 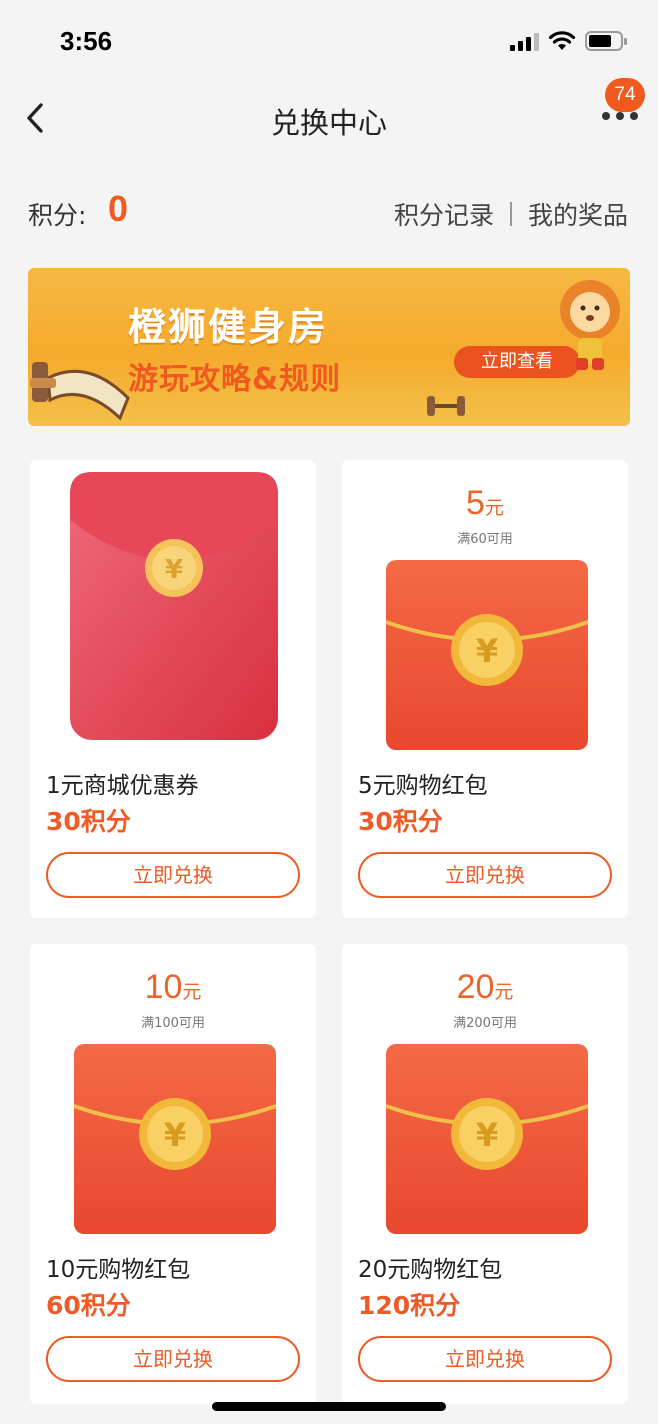 What do you see at coordinates (118, 1270) in the screenshot?
I see `product-name: 10元购物红包` at bounding box center [118, 1270].